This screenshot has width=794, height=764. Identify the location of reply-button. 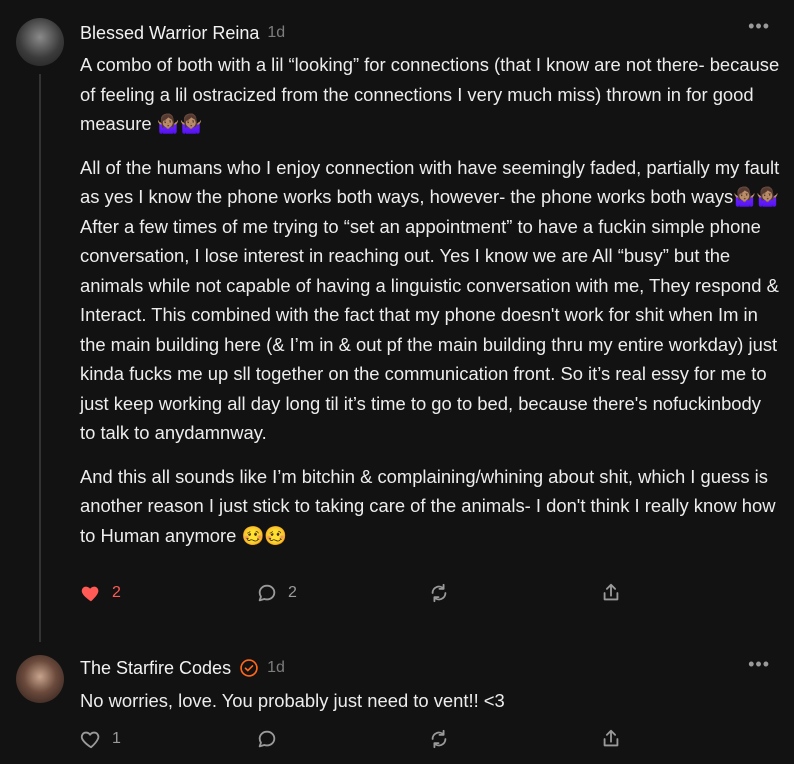
(267, 739).